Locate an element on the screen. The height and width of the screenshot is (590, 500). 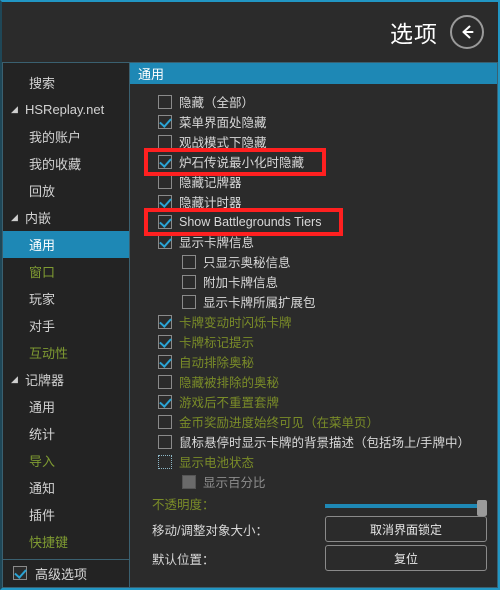
option-row-9: 附加卡牌信息 is located at coordinates (313, 282).